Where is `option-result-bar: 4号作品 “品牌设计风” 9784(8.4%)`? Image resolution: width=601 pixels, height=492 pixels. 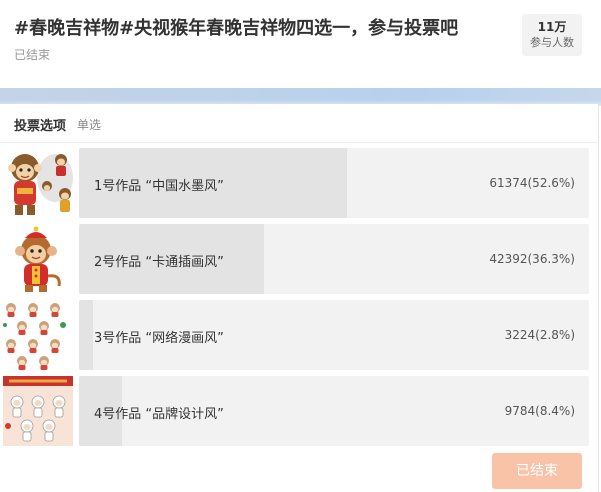 option-result-bar: 4号作品 “品牌设计风” 9784(8.4%) is located at coordinates (334, 411).